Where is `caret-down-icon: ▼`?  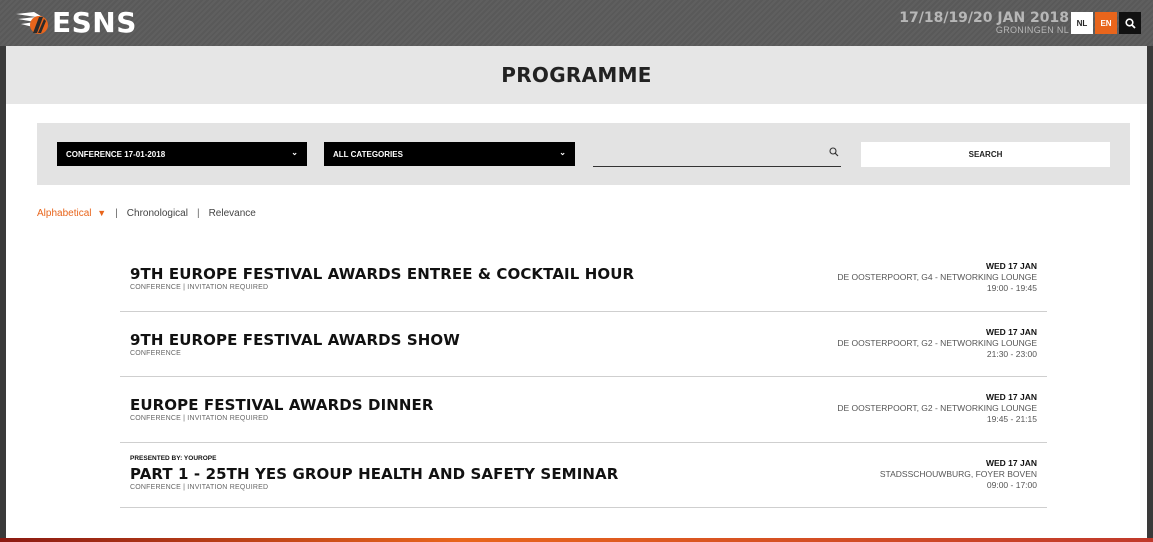 caret-down-icon: ▼ is located at coordinates (102, 213).